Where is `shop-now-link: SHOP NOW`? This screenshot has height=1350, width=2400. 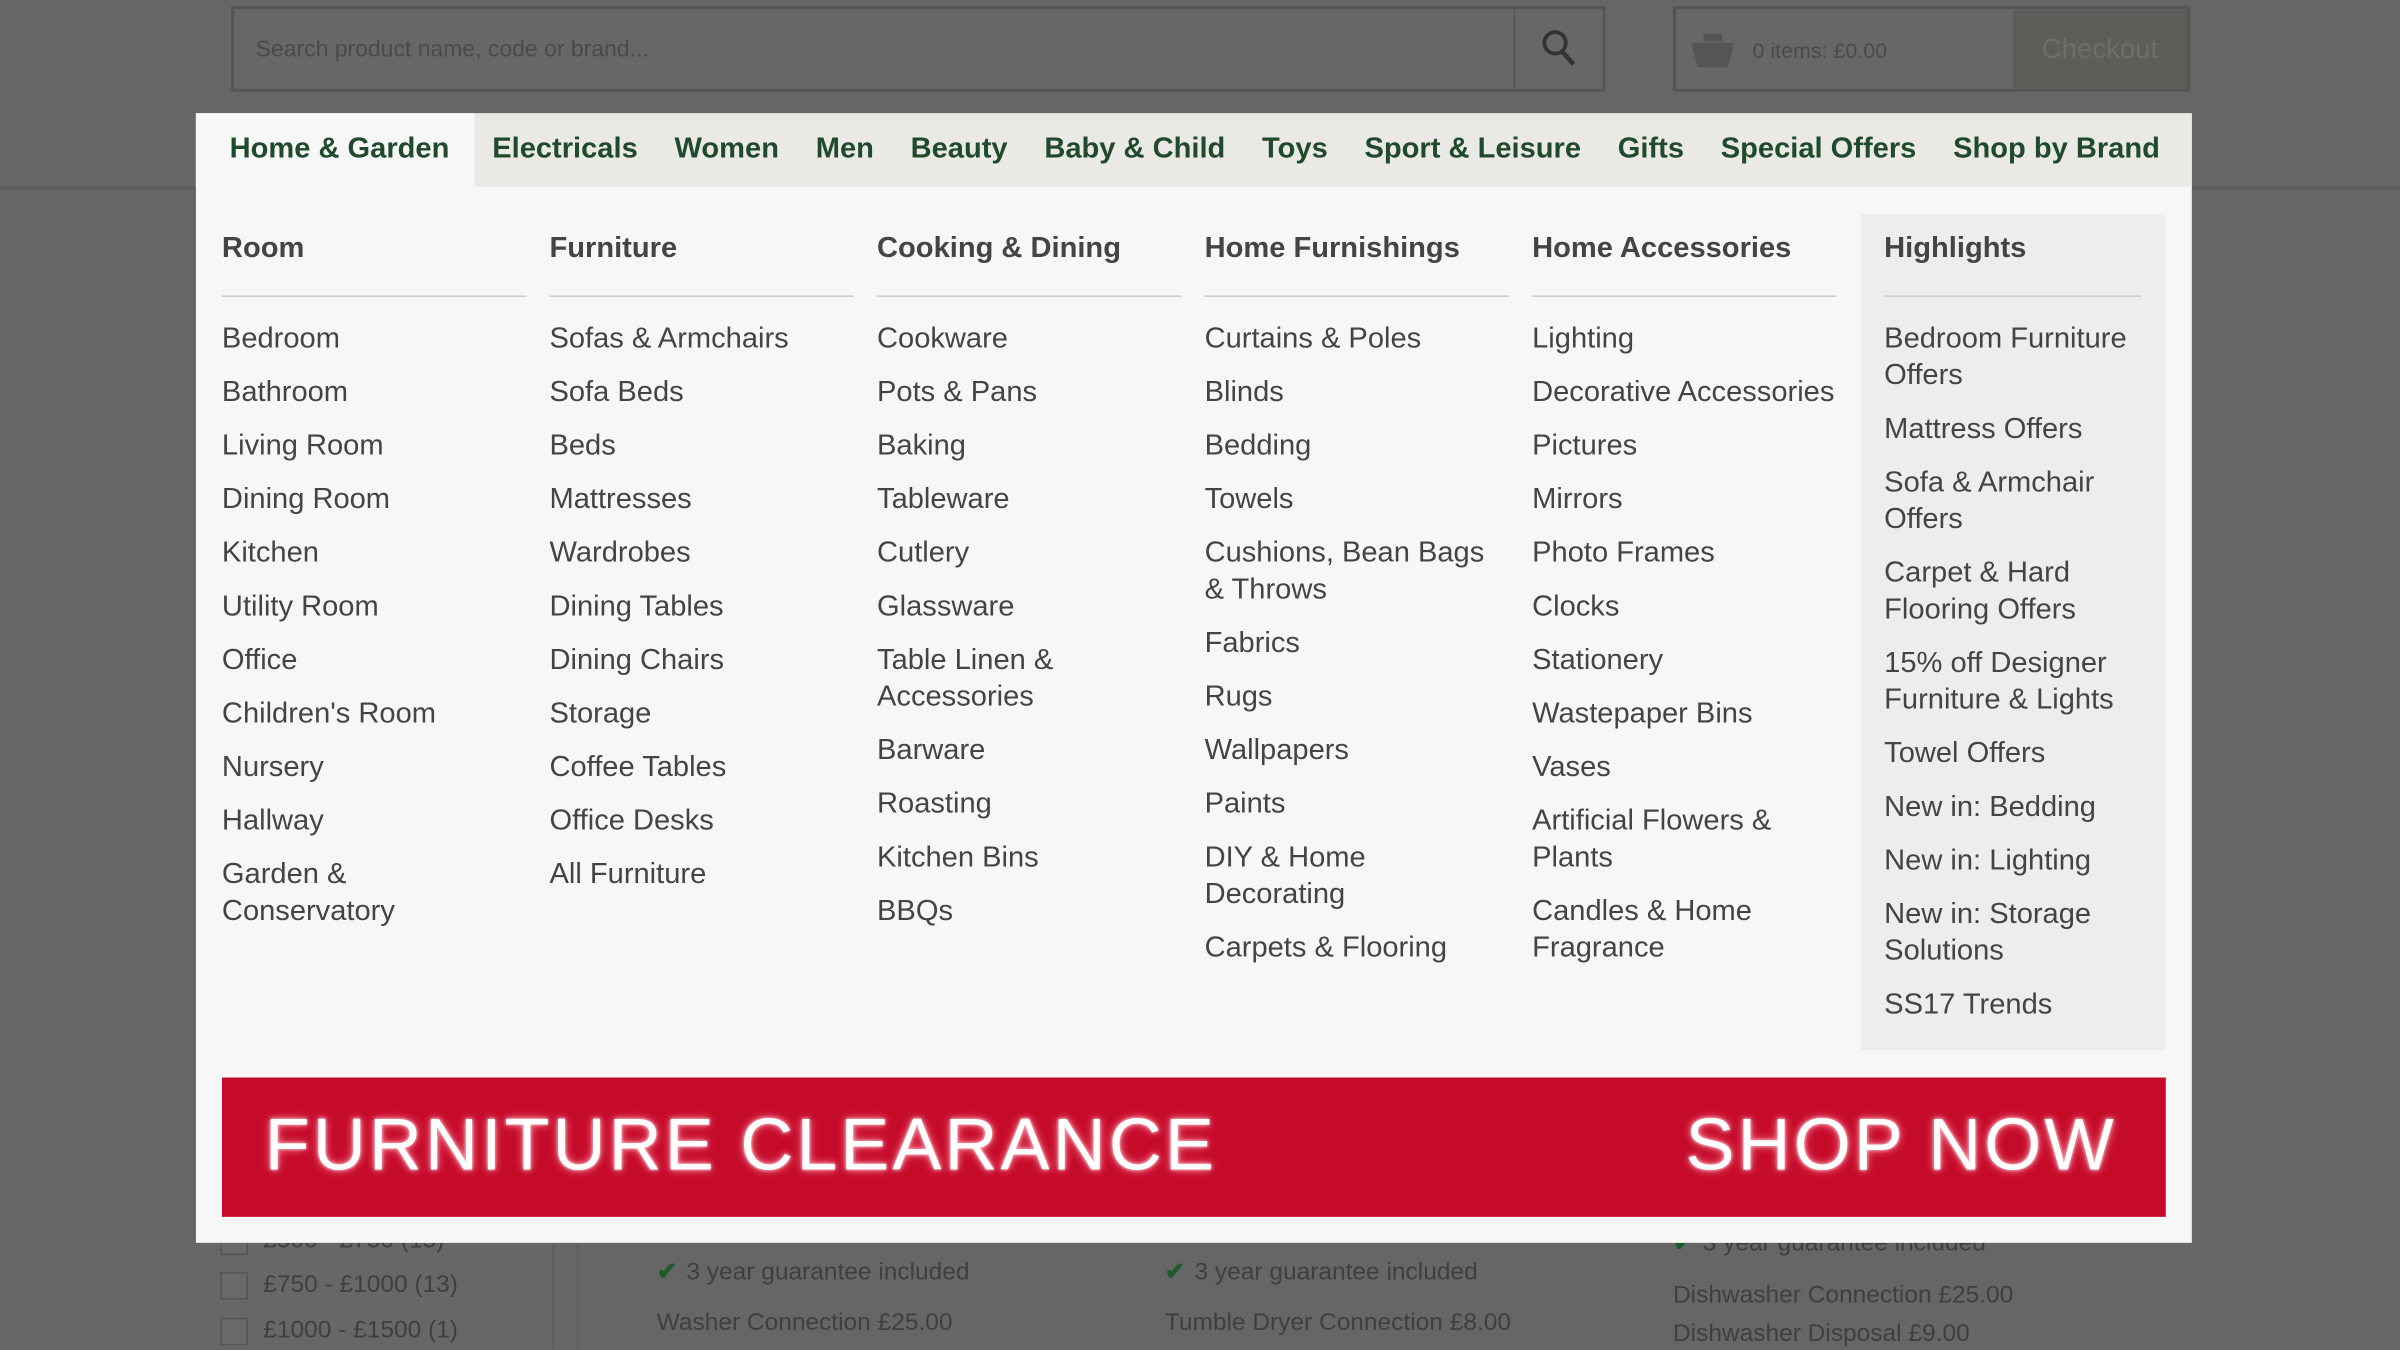
shop-now-link: SHOP NOW is located at coordinates (1900, 1146).